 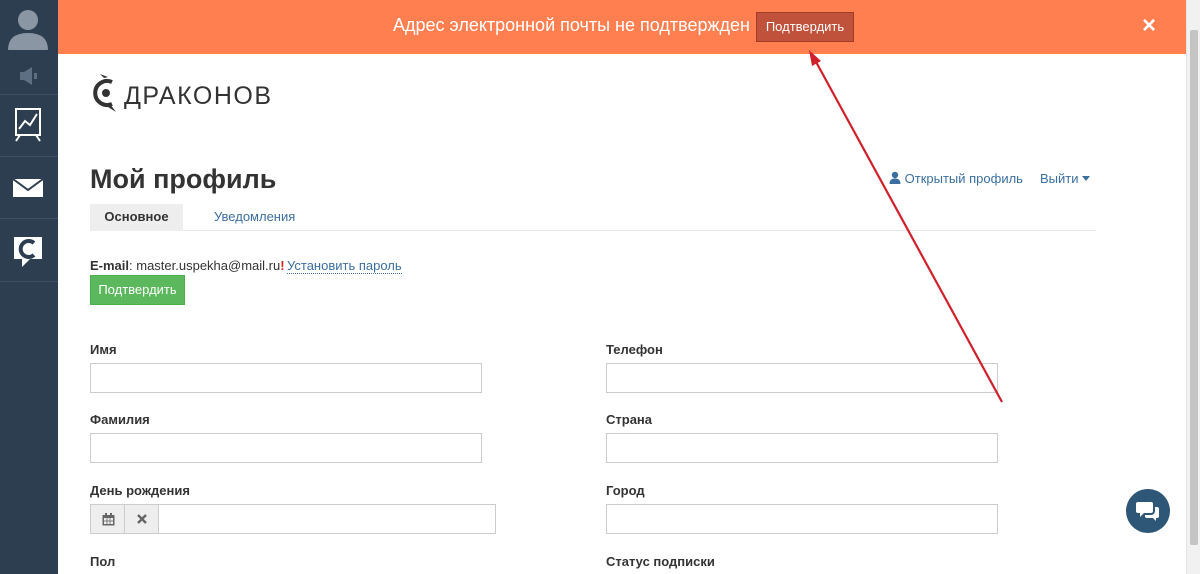 What do you see at coordinates (963, 178) in the screenshot?
I see `open-profile-label: Открытый профиль` at bounding box center [963, 178].